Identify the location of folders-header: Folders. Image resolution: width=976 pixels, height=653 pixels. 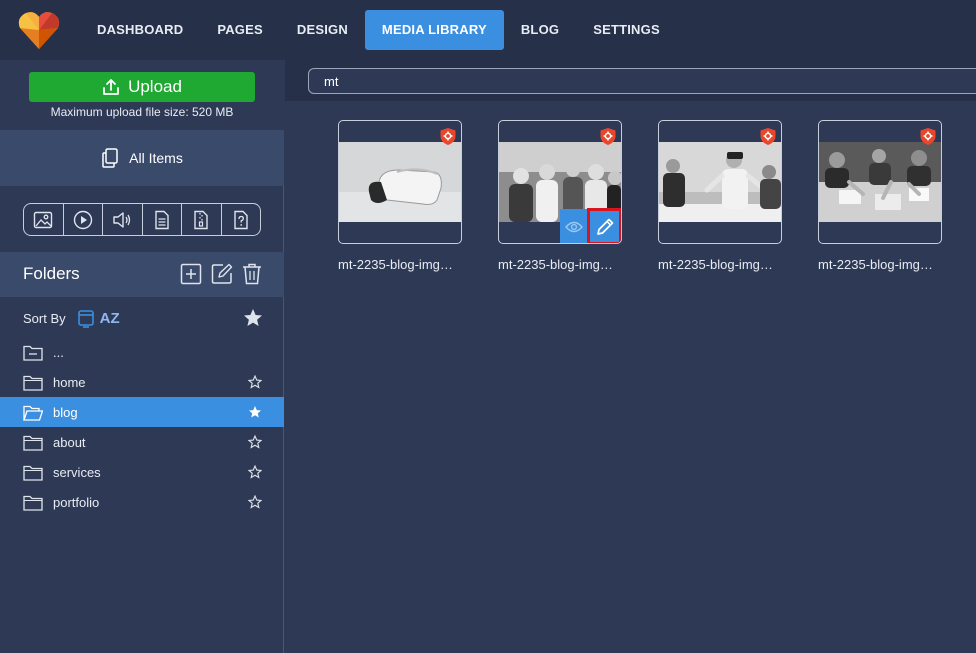
(142, 274).